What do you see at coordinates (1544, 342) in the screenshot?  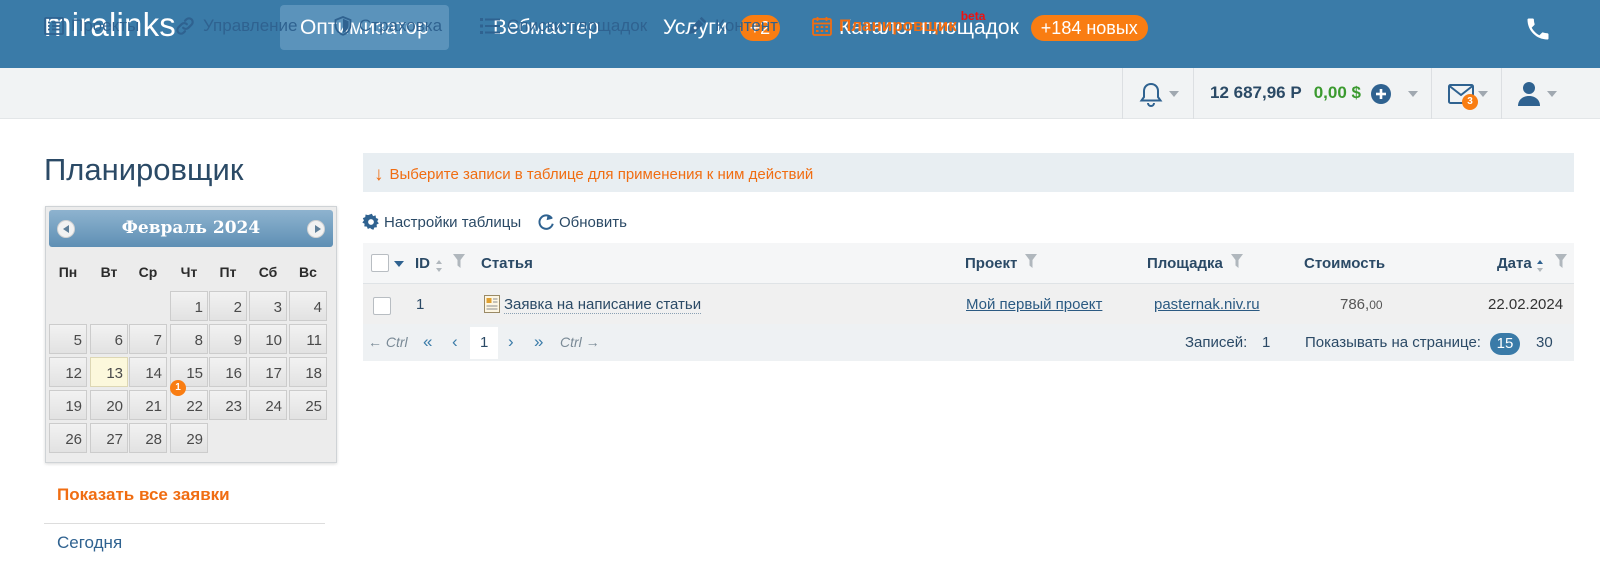 I see `per-page-30: 30` at bounding box center [1544, 342].